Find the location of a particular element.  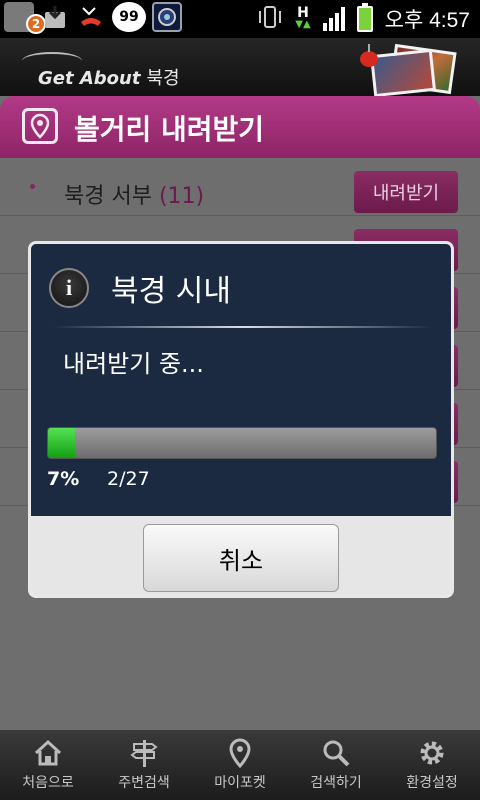

photo-notification-icon: 2 is located at coordinates (25, 18).